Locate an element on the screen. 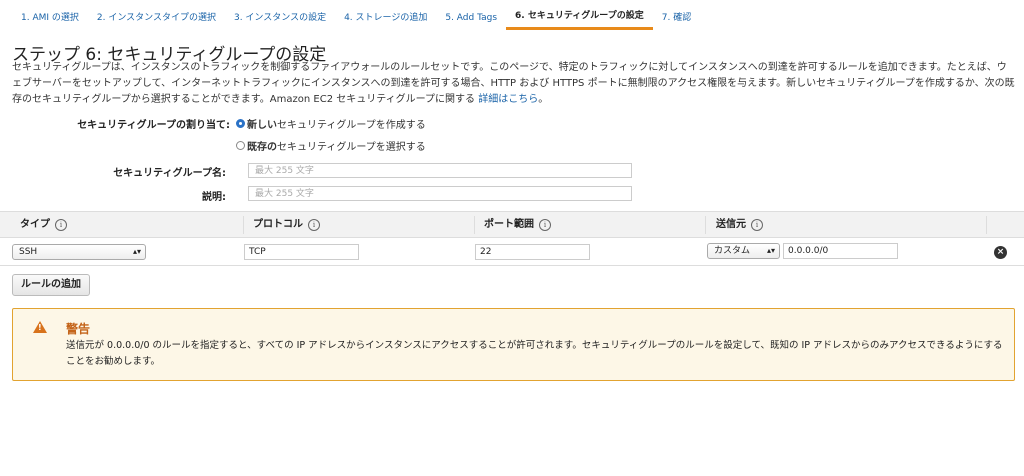  radio-new-label: セキュリティグループを作成する is located at coordinates (351, 125).